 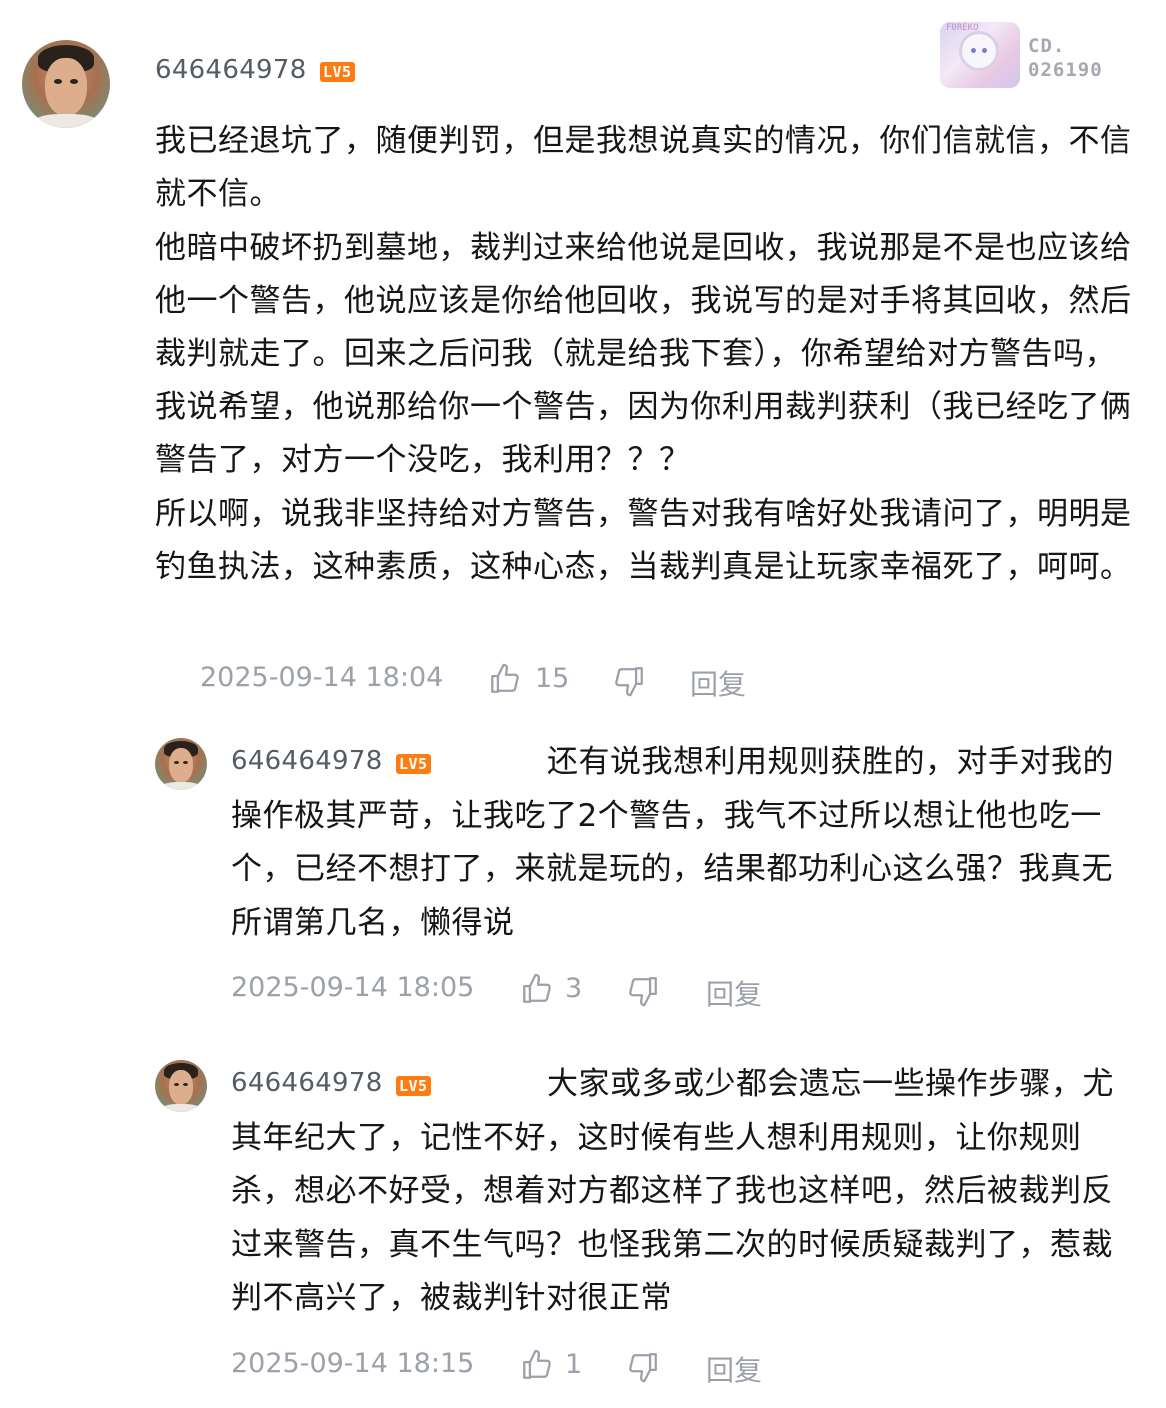 What do you see at coordinates (643, 167) in the screenshot?
I see `comment-paragraph-1: 我已经退坑了，随便判罚，但是我想说真实的情况，你们信就信，不信就不信。` at bounding box center [643, 167].